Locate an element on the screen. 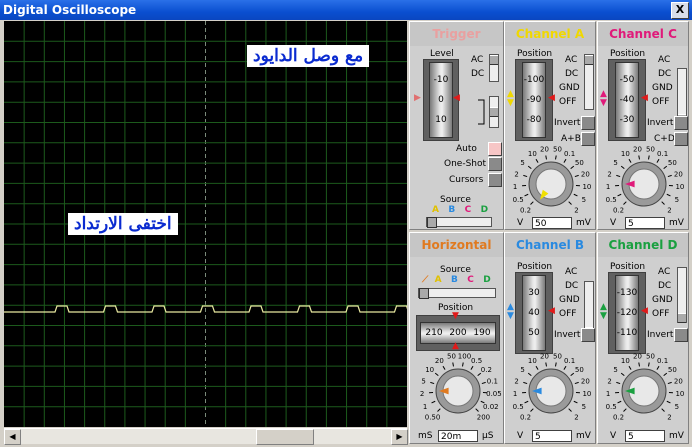  channel-a-volts-input: 50 is located at coordinates (552, 223).